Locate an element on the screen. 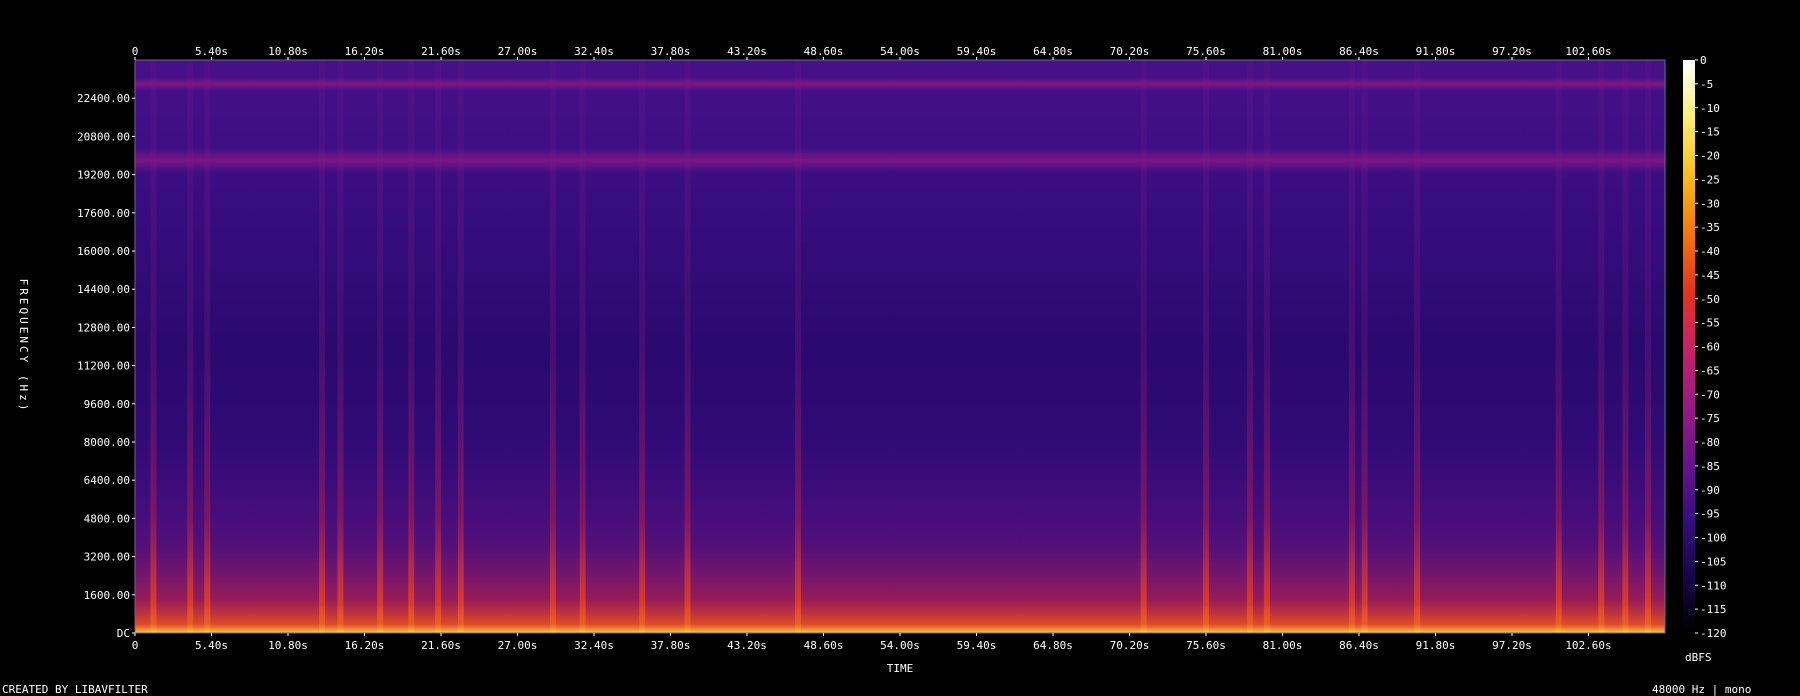  y-tick-label: 6400.00 is located at coordinates (107, 480).